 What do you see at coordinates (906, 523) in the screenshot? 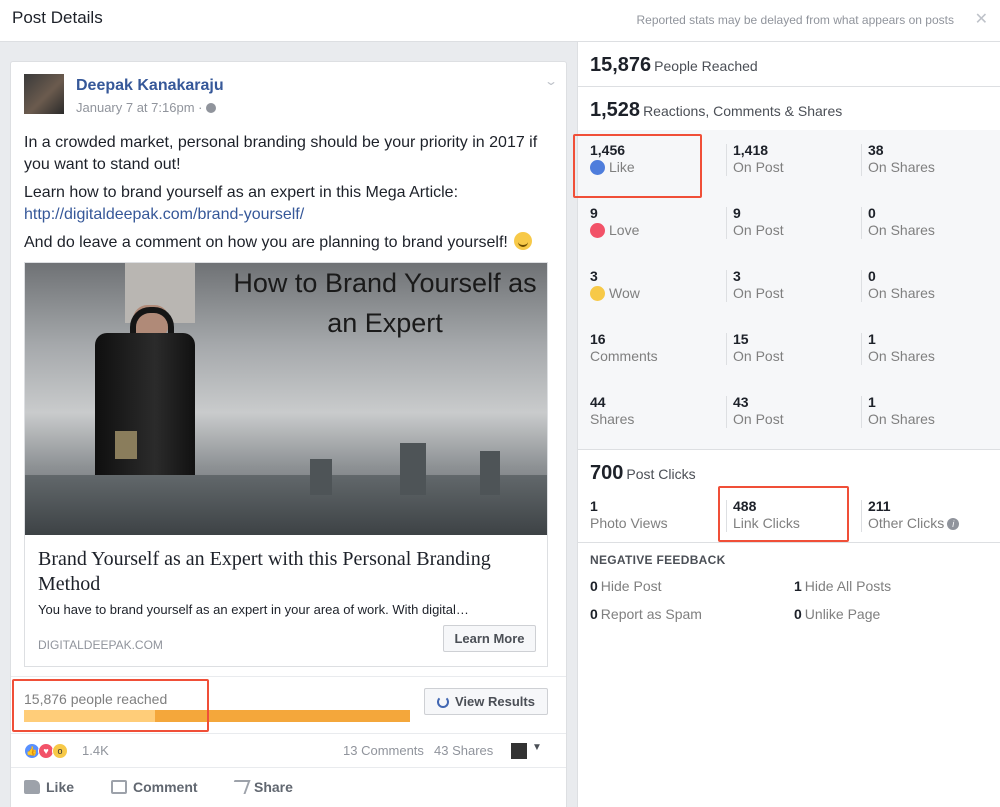
I see `other-clicks-text: Other Clicks` at bounding box center [906, 523].